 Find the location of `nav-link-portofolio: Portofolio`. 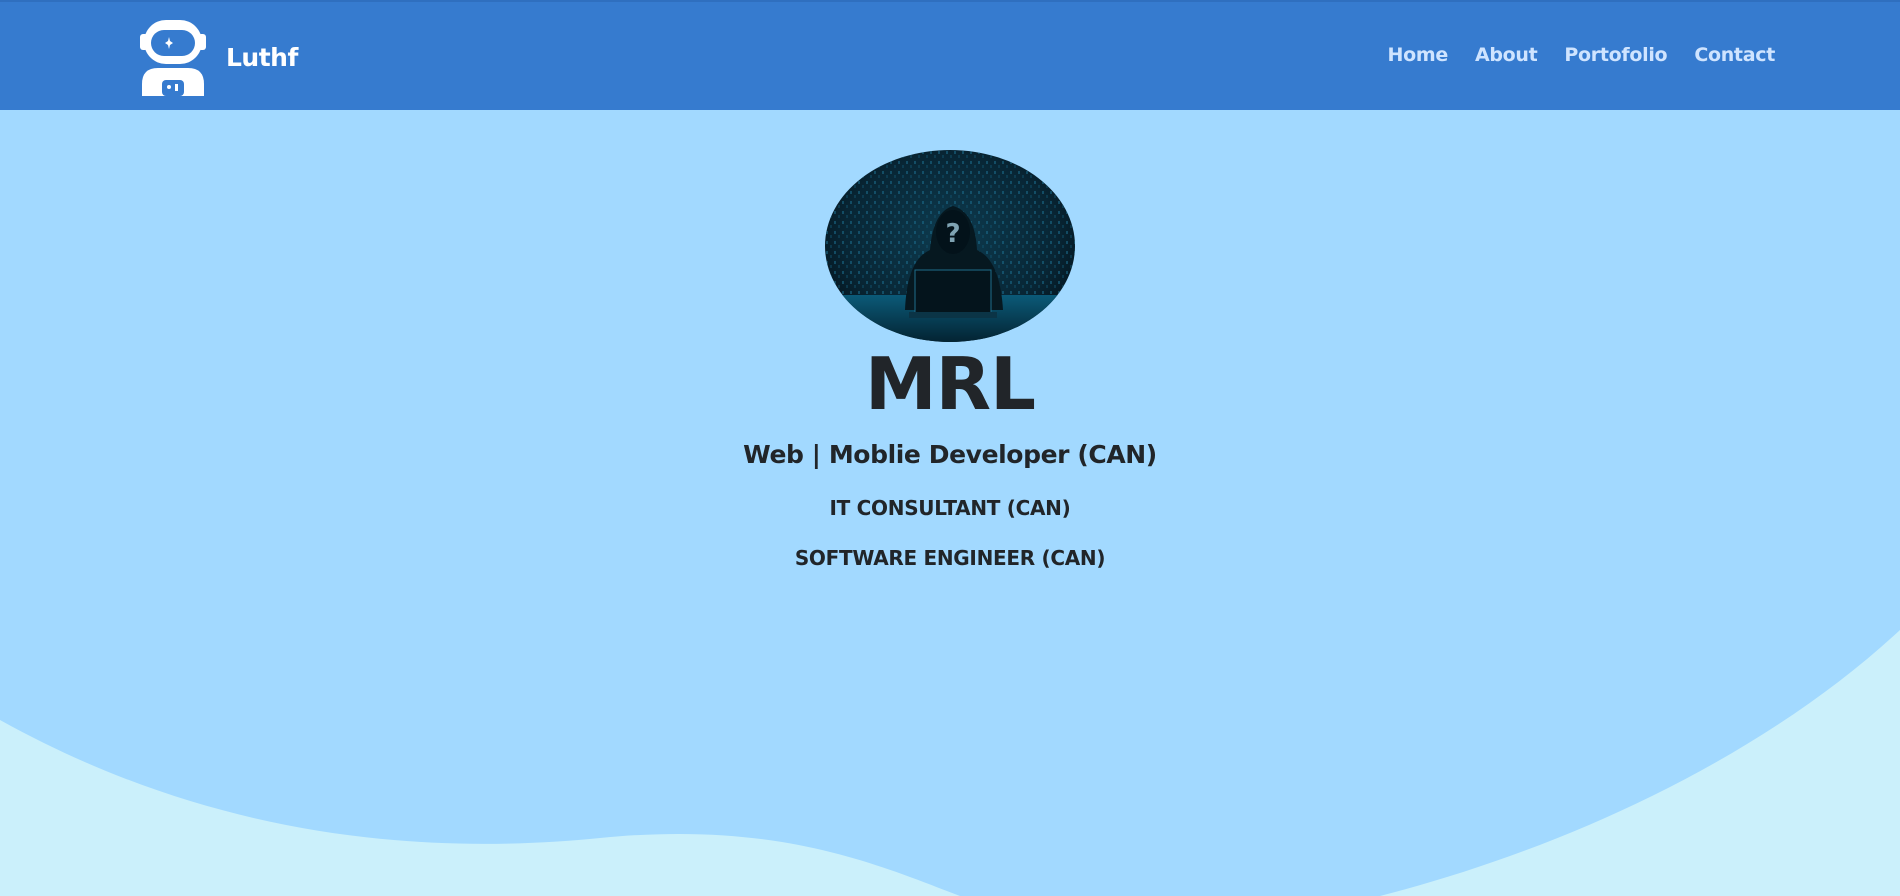

nav-link-portofolio: Portofolio is located at coordinates (1615, 55).